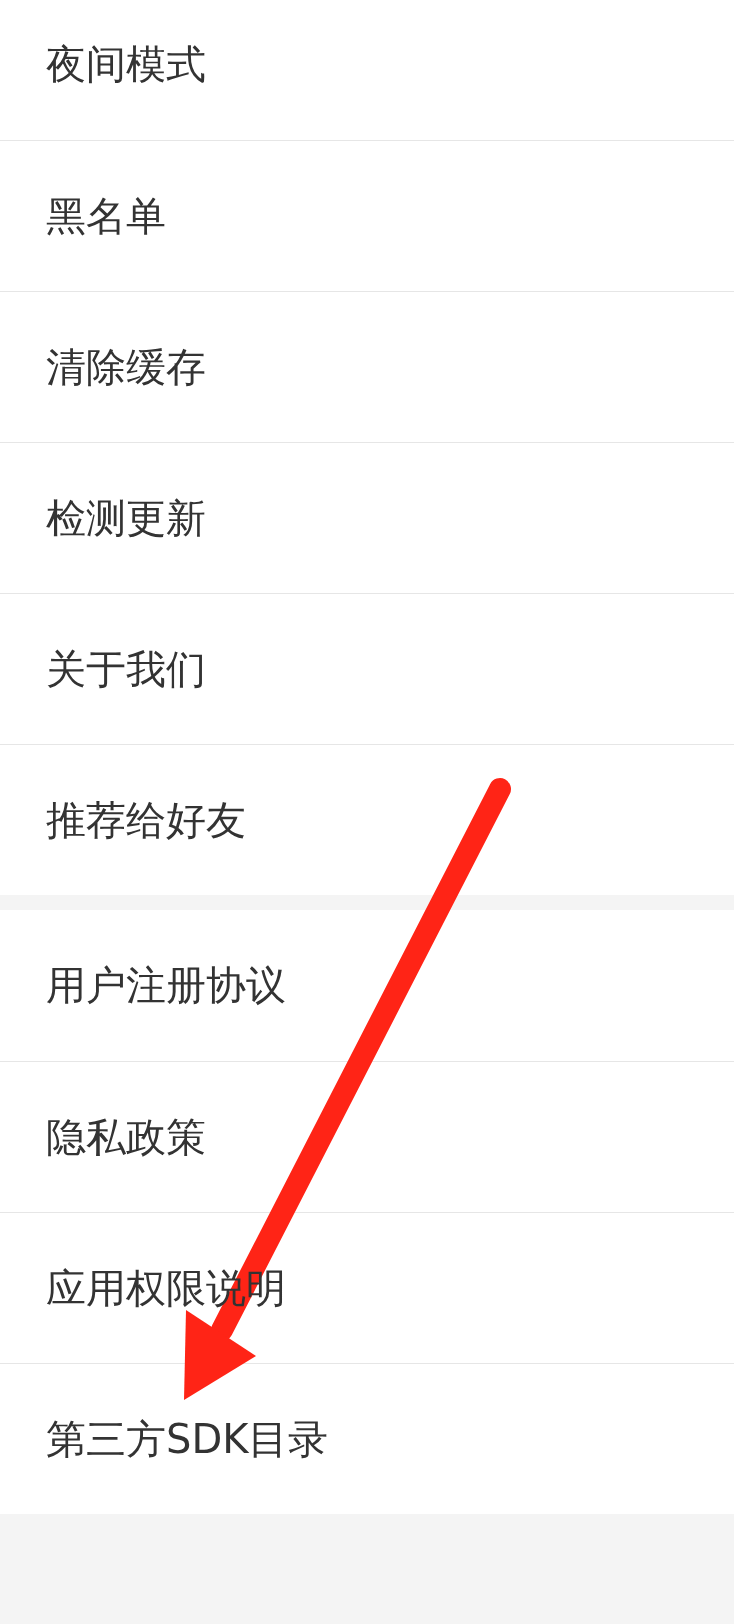  I want to click on menu-item: 用户注册协议, so click(166, 985).